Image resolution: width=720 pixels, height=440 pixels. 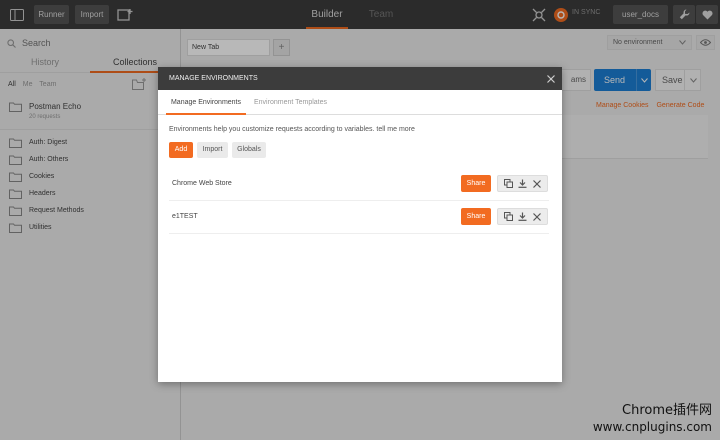 I want to click on close-icon, so click(x=550, y=78).